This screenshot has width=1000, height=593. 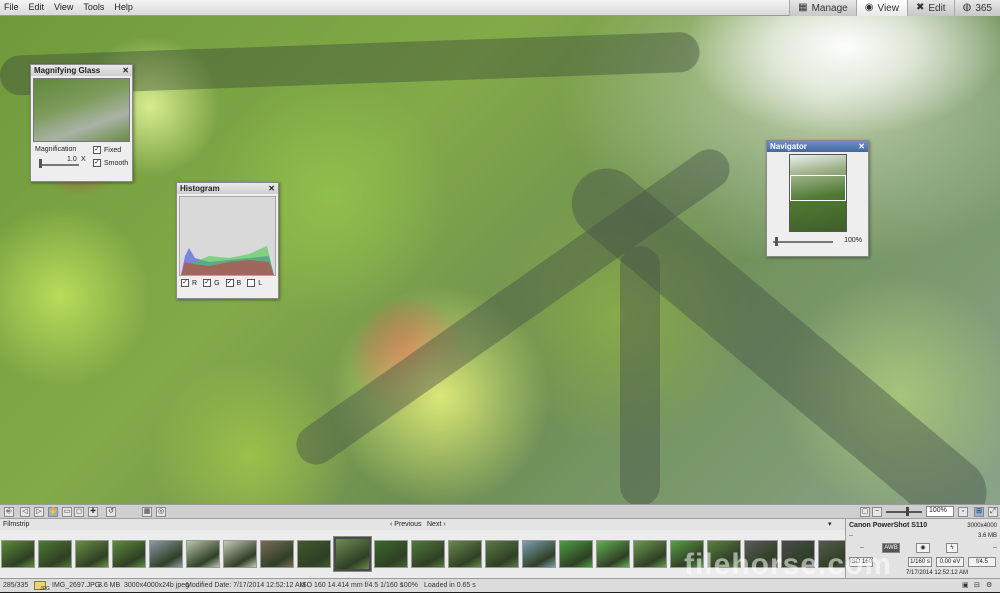 I want to click on menu-file: File, so click(x=11, y=7).